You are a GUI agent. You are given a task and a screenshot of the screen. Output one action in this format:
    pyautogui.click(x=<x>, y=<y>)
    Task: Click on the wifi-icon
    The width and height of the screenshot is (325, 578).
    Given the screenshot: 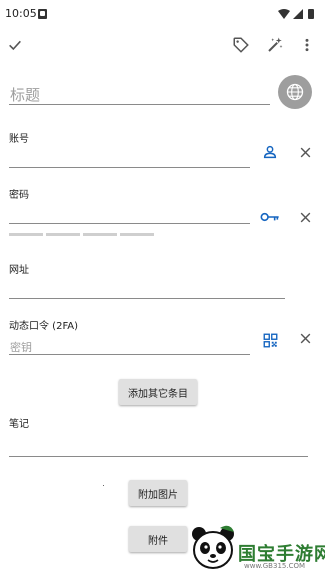 What is the action you would take?
    pyautogui.click(x=284, y=14)
    